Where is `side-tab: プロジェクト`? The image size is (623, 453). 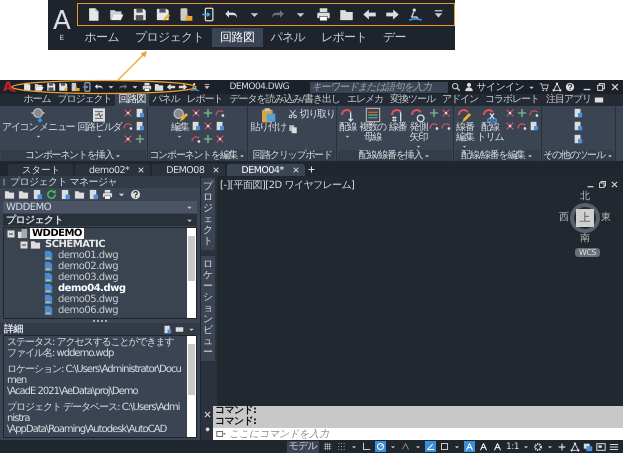
side-tab: プロジェクト is located at coordinates (208, 214).